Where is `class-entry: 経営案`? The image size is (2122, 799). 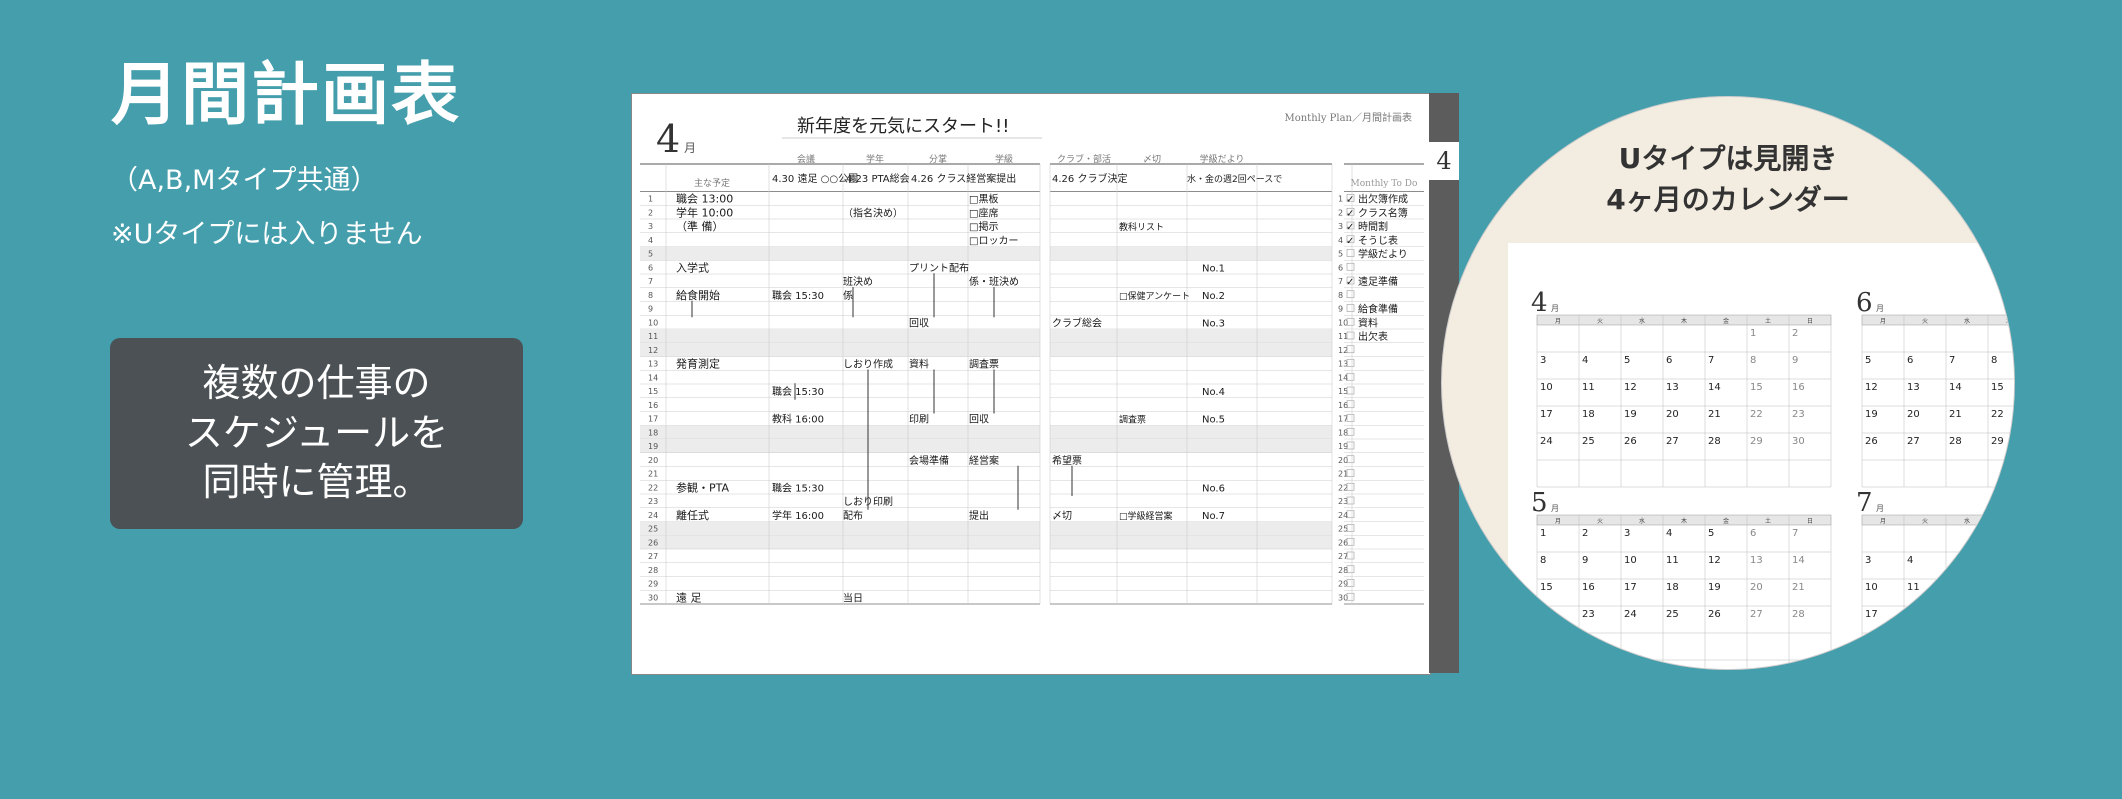
class-entry: 経営案 is located at coordinates (984, 460).